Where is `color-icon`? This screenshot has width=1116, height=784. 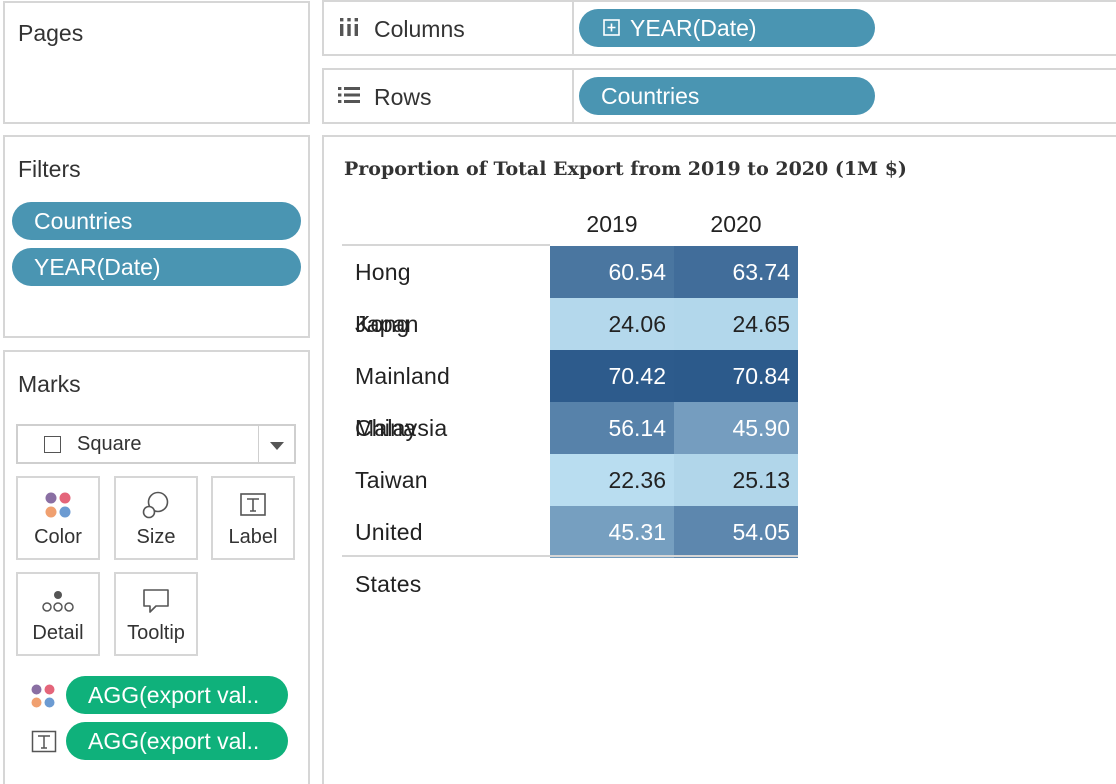
color-icon is located at coordinates (58, 505).